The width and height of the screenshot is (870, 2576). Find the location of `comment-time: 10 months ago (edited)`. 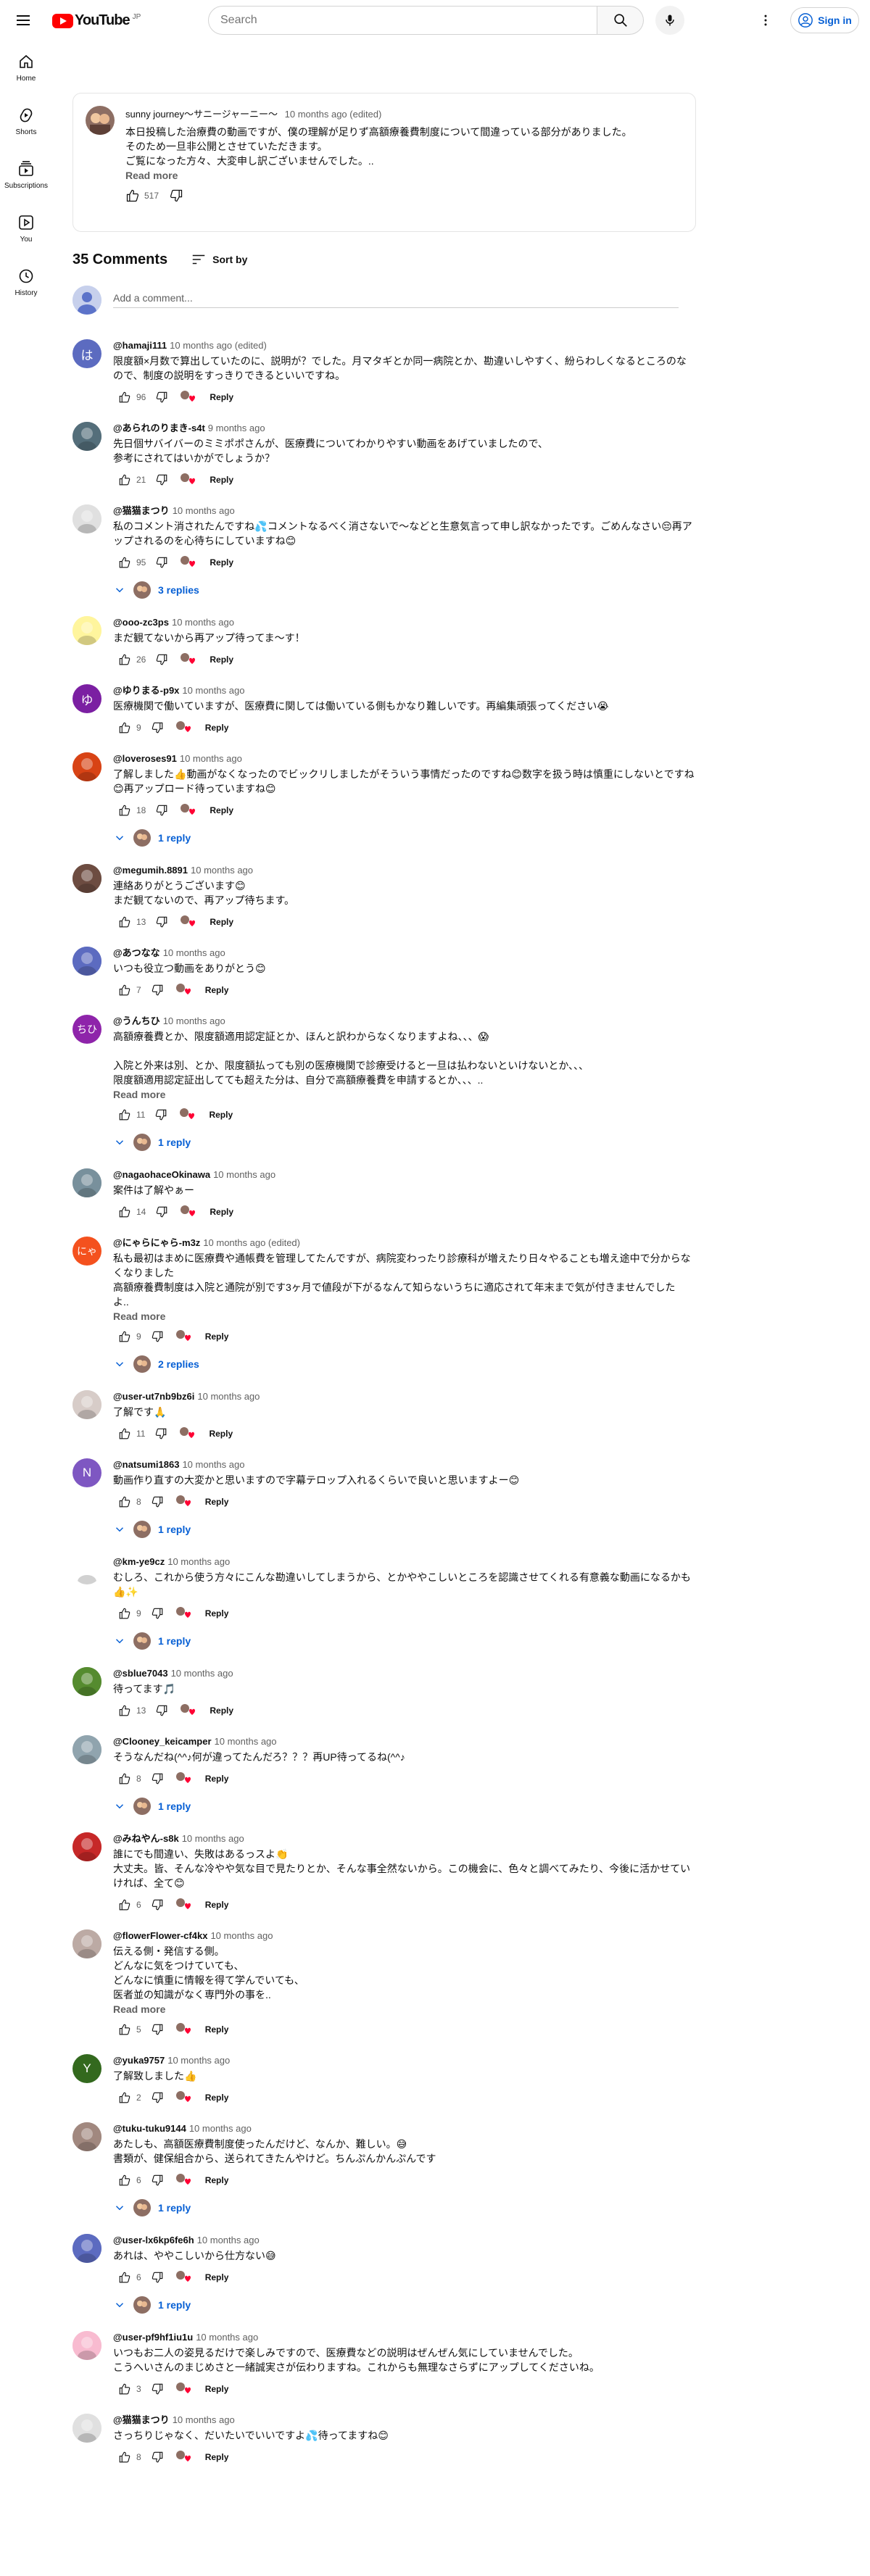

comment-time: 10 months ago (edited) is located at coordinates (219, 345).